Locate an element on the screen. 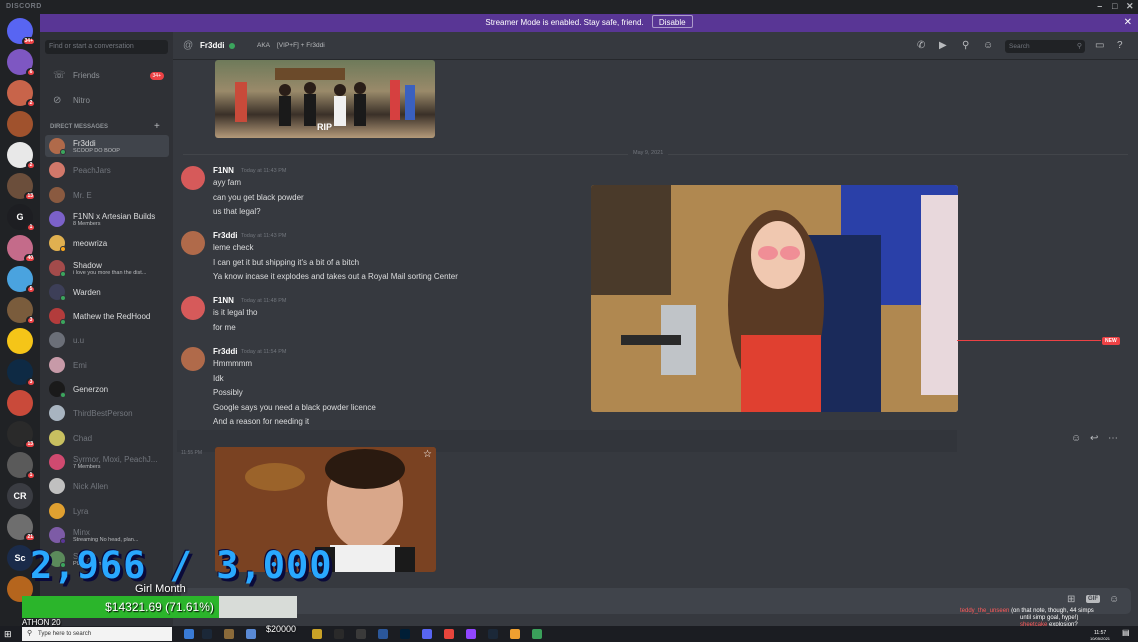 The image size is (1138, 642). dm-item: ThirdBestPerson is located at coordinates (107, 413).